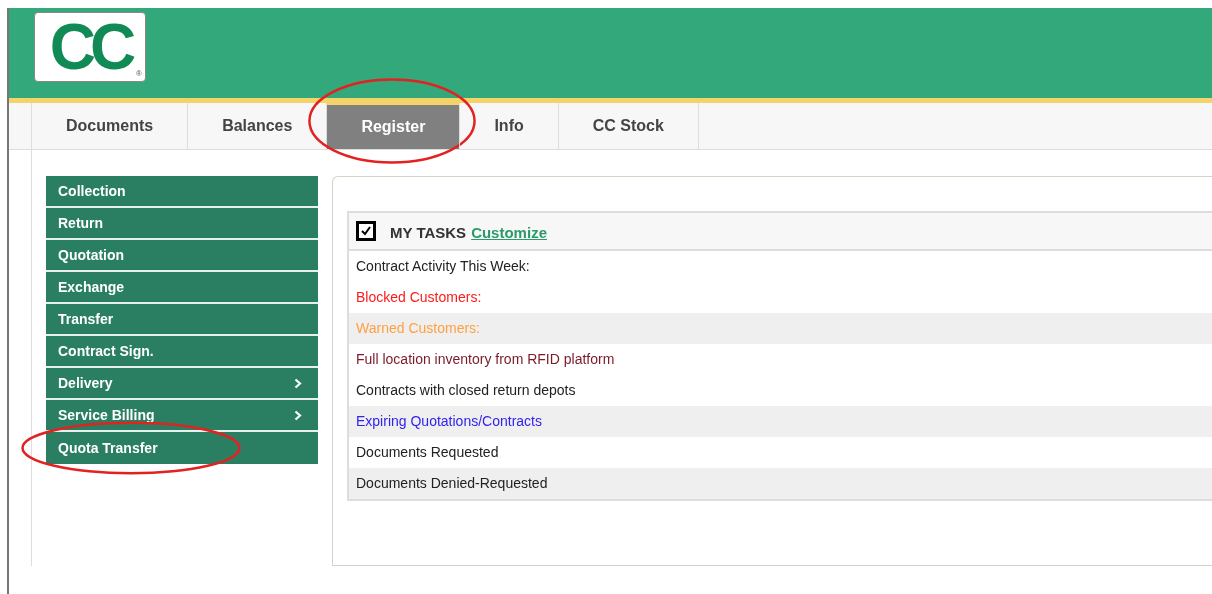 Image resolution: width=1212 pixels, height=594 pixels. What do you see at coordinates (627, 126) in the screenshot?
I see `nav-tab: CC Stock` at bounding box center [627, 126].